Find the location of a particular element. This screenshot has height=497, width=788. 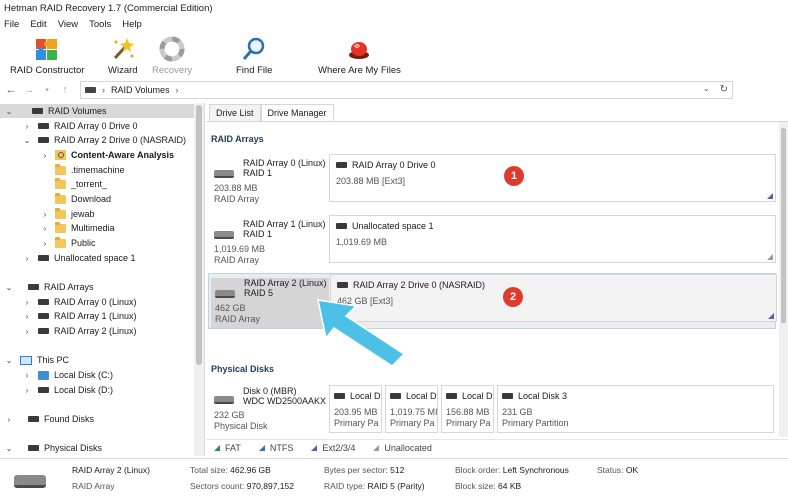

back-arrow-icon: ← is located at coordinates (11, 90).